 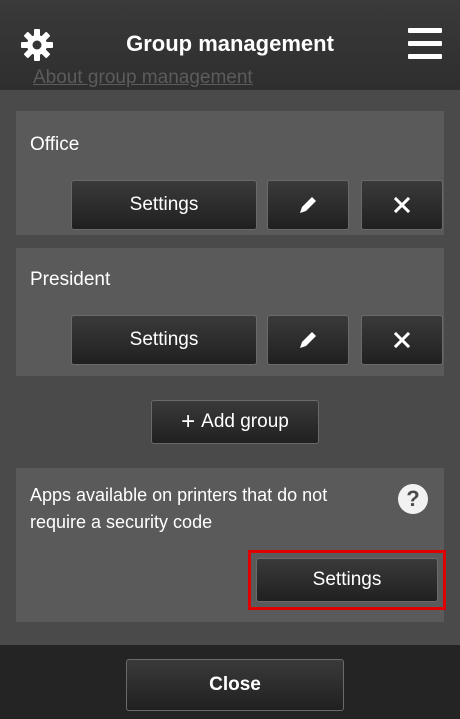 What do you see at coordinates (347, 580) in the screenshot?
I see `apps-settings-button: Settings` at bounding box center [347, 580].